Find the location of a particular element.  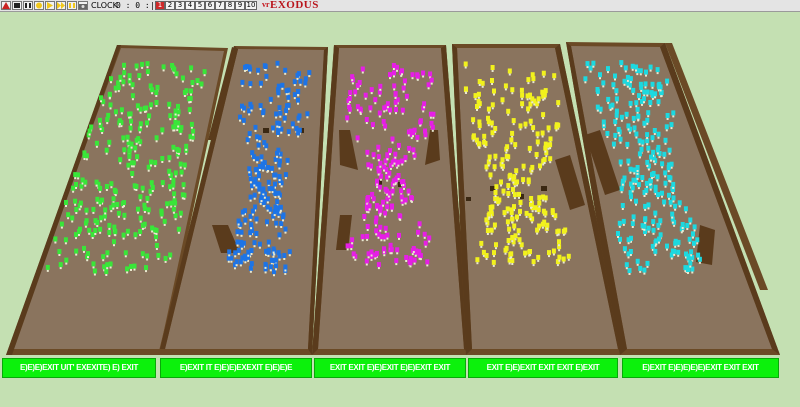

pause-icon is located at coordinates (28, 5).